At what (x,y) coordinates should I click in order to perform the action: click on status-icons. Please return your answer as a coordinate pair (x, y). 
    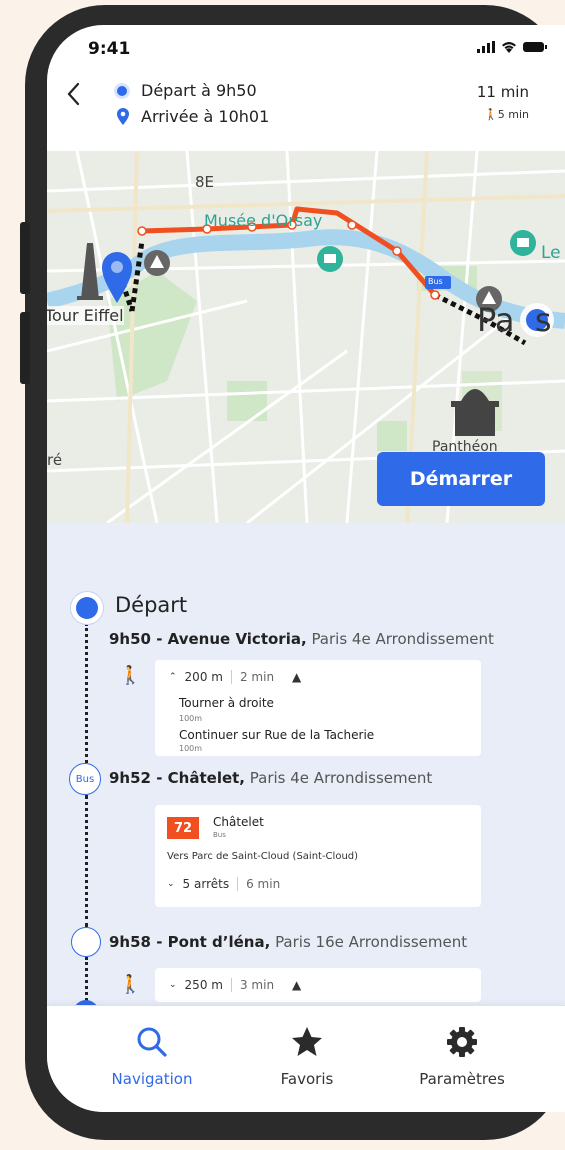
    Looking at the image, I should click on (512, 47).